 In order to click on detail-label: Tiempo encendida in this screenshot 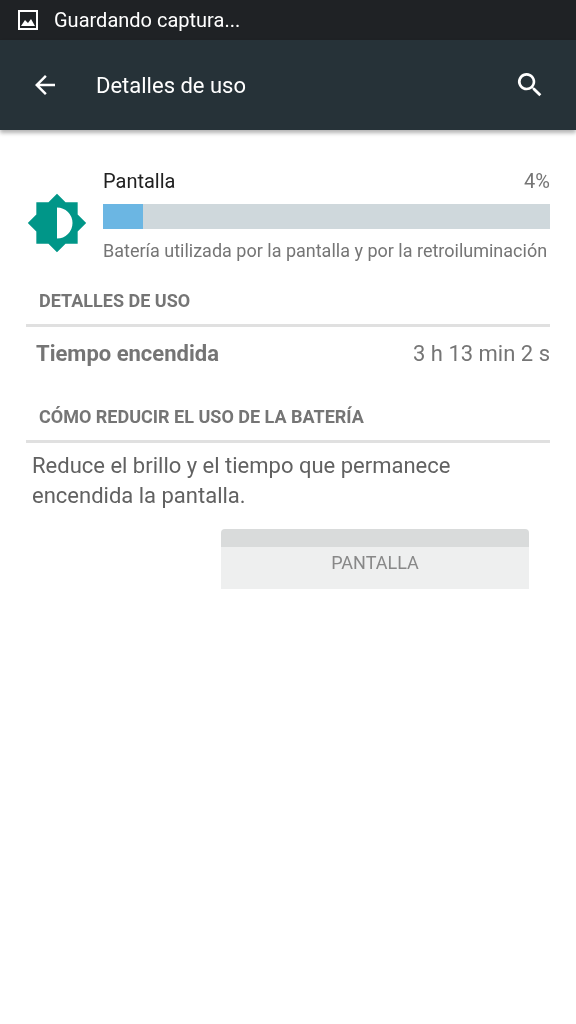, I will do `click(127, 353)`.